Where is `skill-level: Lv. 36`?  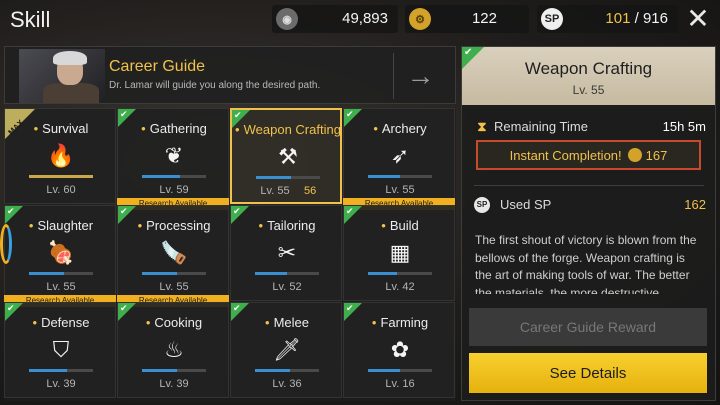
skill-level: Lv. 36 is located at coordinates (287, 384).